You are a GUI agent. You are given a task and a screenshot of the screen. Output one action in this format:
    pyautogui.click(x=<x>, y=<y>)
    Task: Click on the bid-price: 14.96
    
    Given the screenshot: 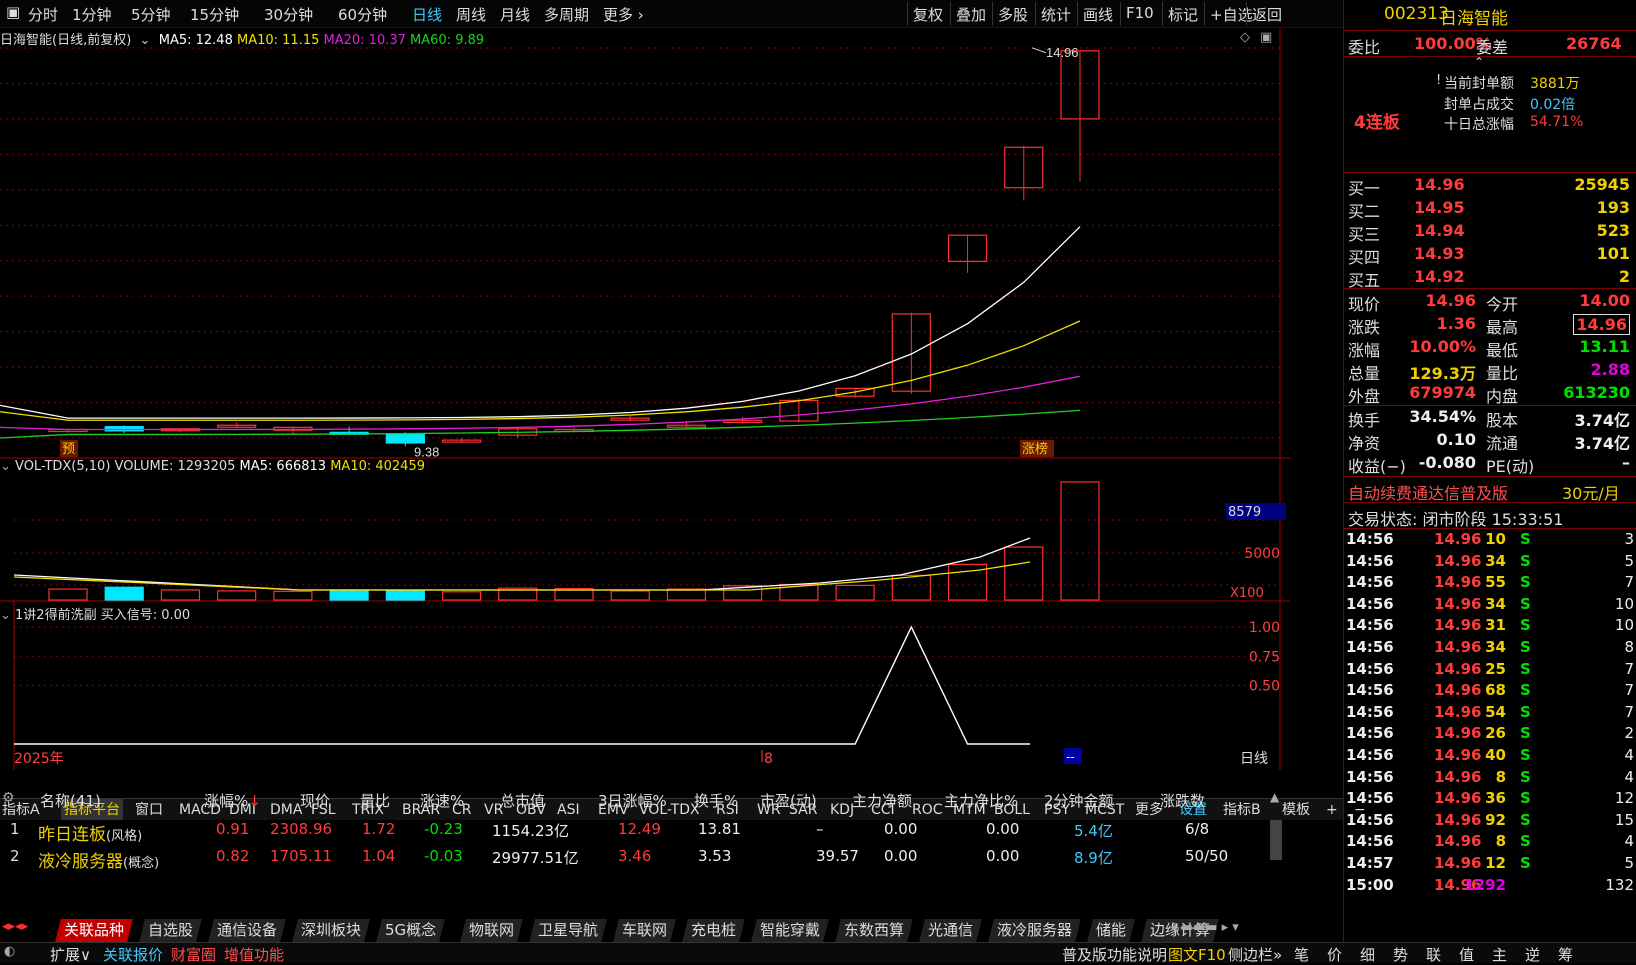 What is the action you would take?
    pyautogui.click(x=1439, y=184)
    